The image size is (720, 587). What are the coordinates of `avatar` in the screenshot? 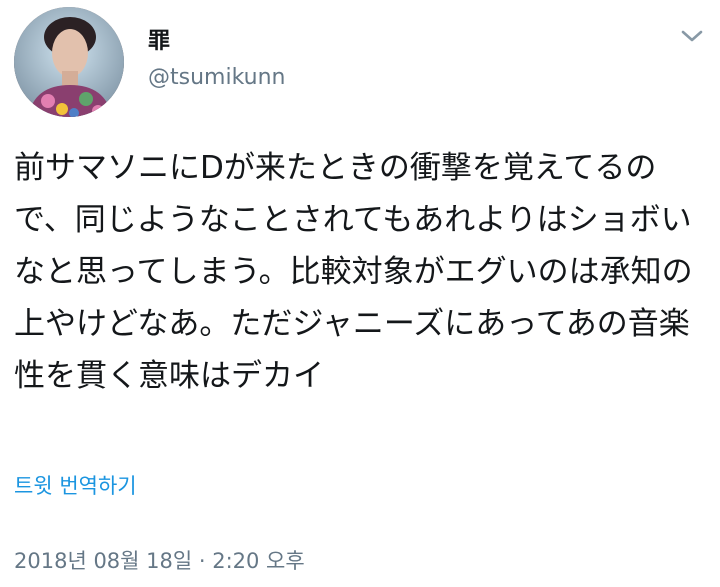 It's located at (69, 62).